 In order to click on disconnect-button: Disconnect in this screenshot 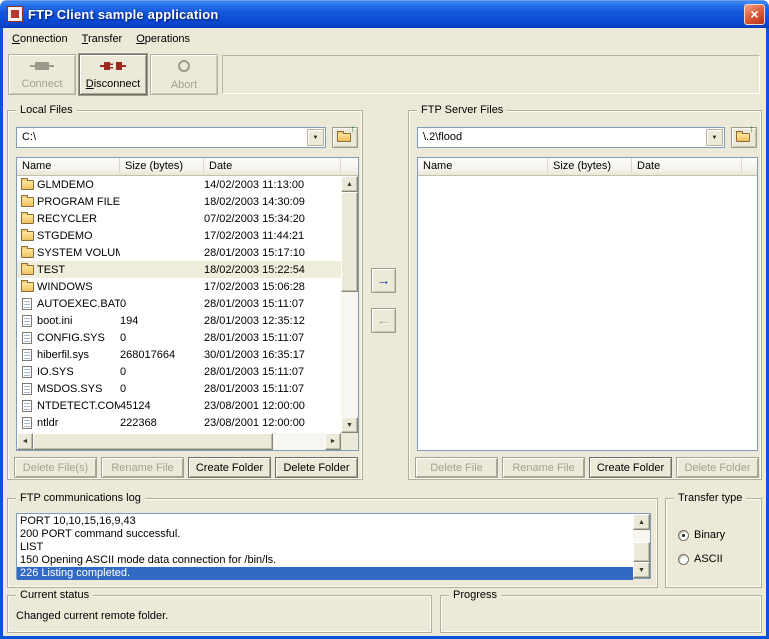, I will do `click(113, 74)`.